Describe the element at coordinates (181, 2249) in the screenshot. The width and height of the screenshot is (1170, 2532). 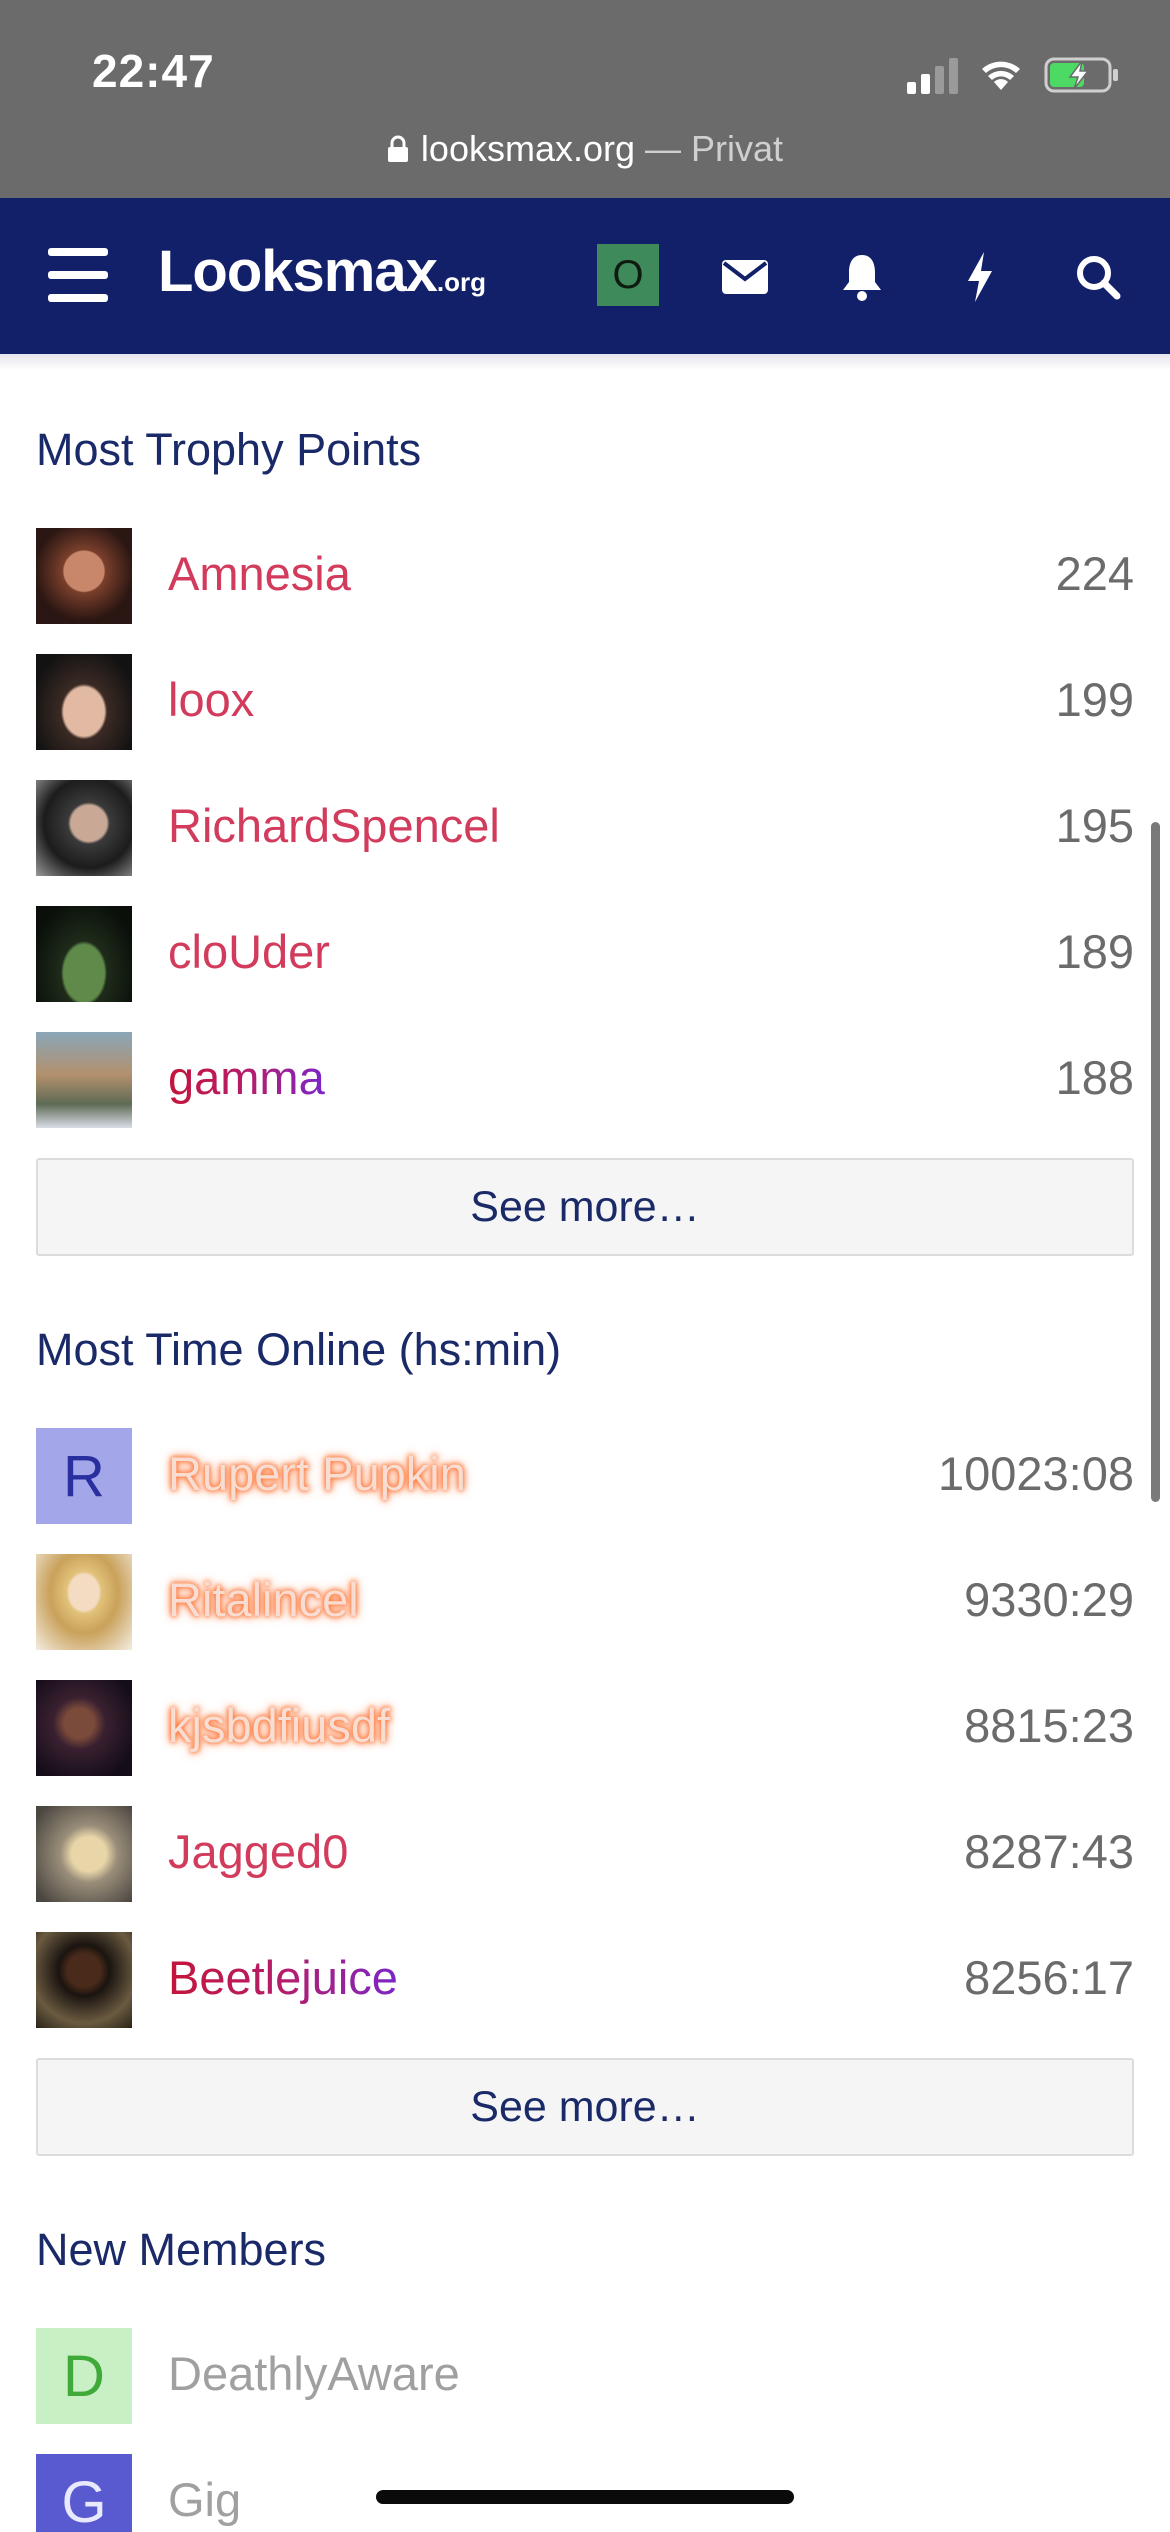
I see `section-title-new-members: New Members` at that location.